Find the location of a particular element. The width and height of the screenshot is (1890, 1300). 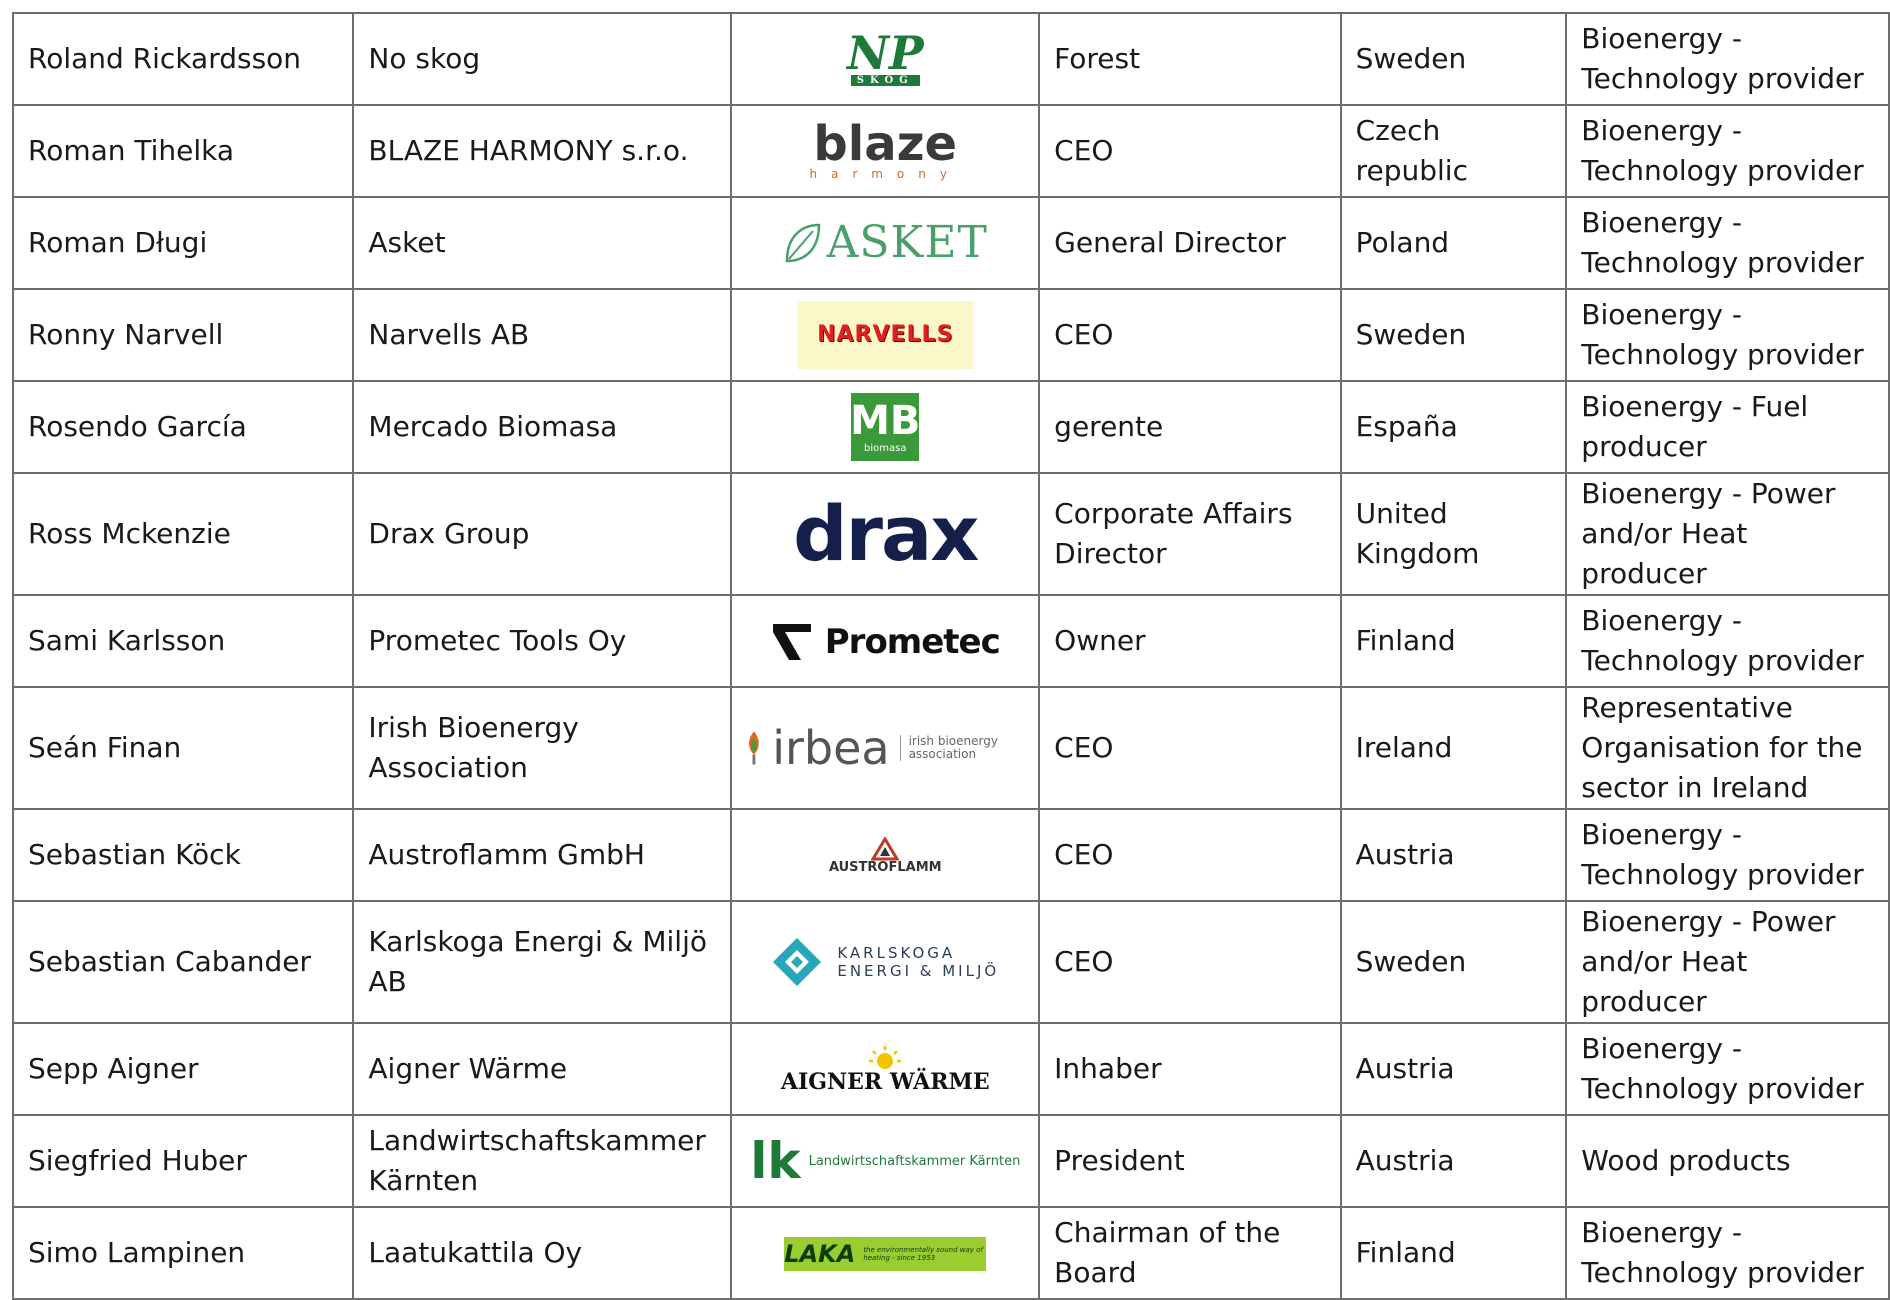

leaf-icon is located at coordinates (802, 243).